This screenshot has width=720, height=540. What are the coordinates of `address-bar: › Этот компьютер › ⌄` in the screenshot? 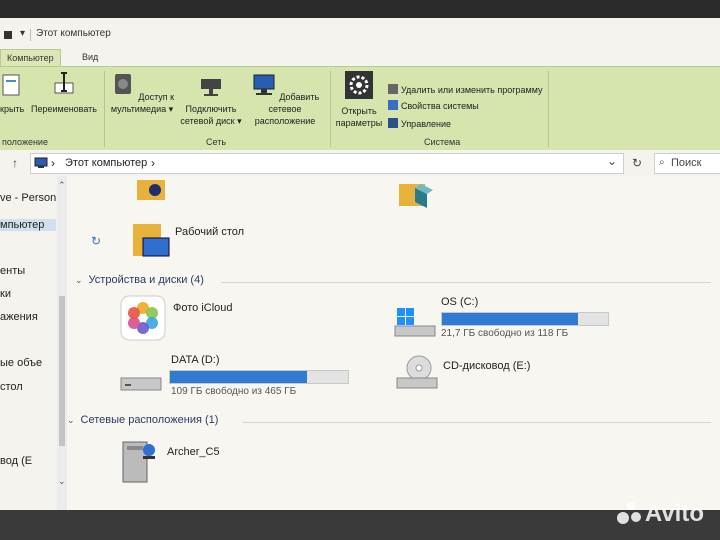 It's located at (327, 163).